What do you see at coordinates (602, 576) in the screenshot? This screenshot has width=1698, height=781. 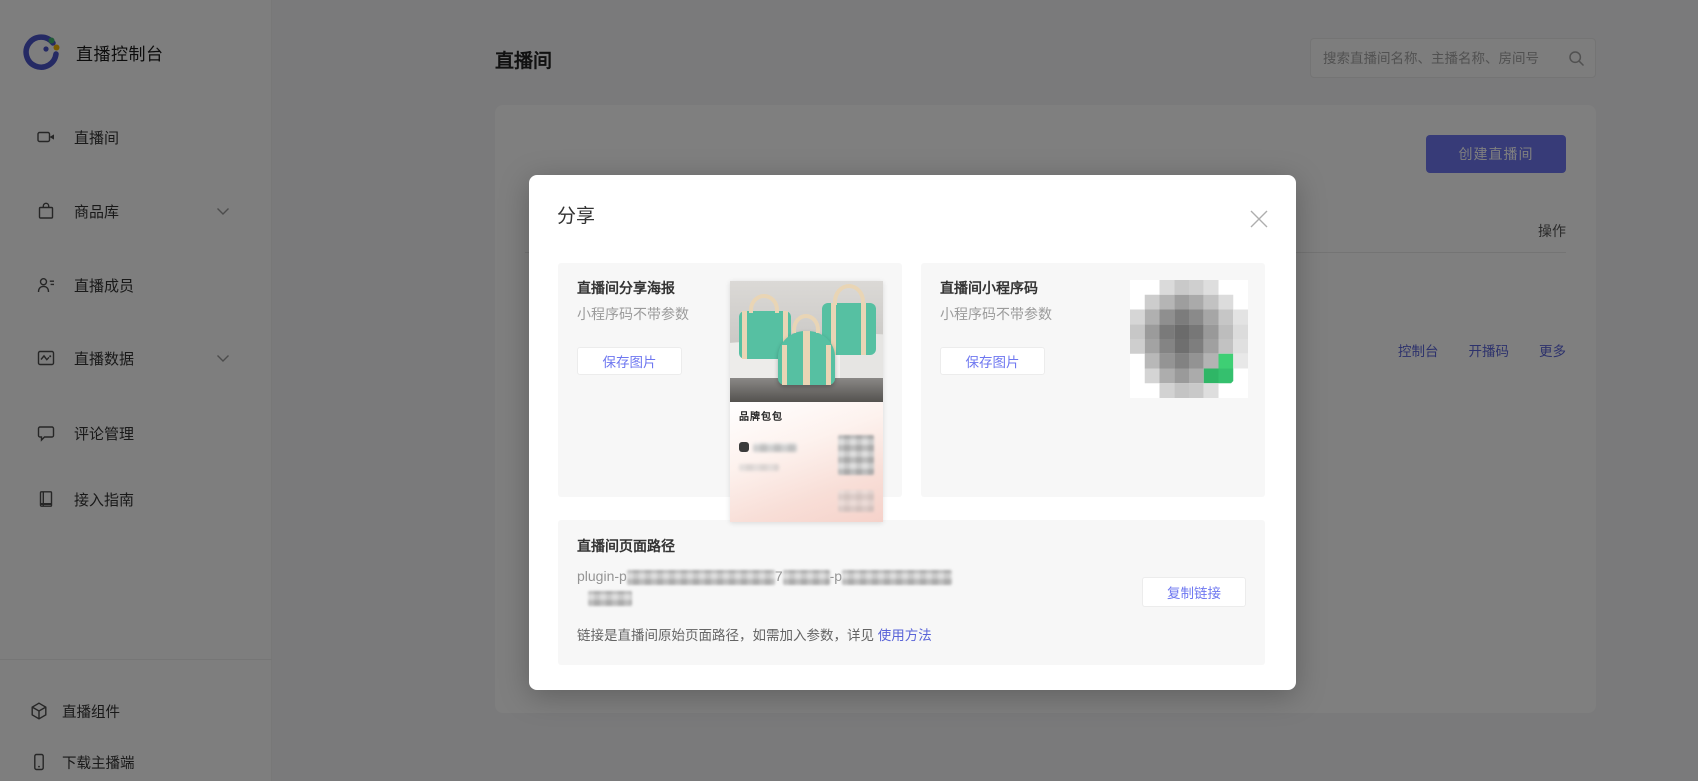 I see `path-prefix: plugin-p` at bounding box center [602, 576].